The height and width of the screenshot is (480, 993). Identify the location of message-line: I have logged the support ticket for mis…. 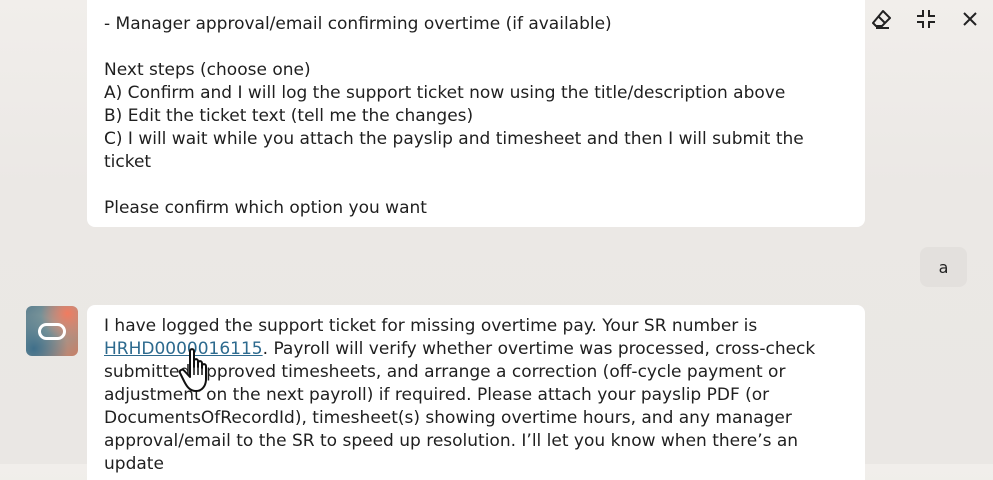
(431, 326).